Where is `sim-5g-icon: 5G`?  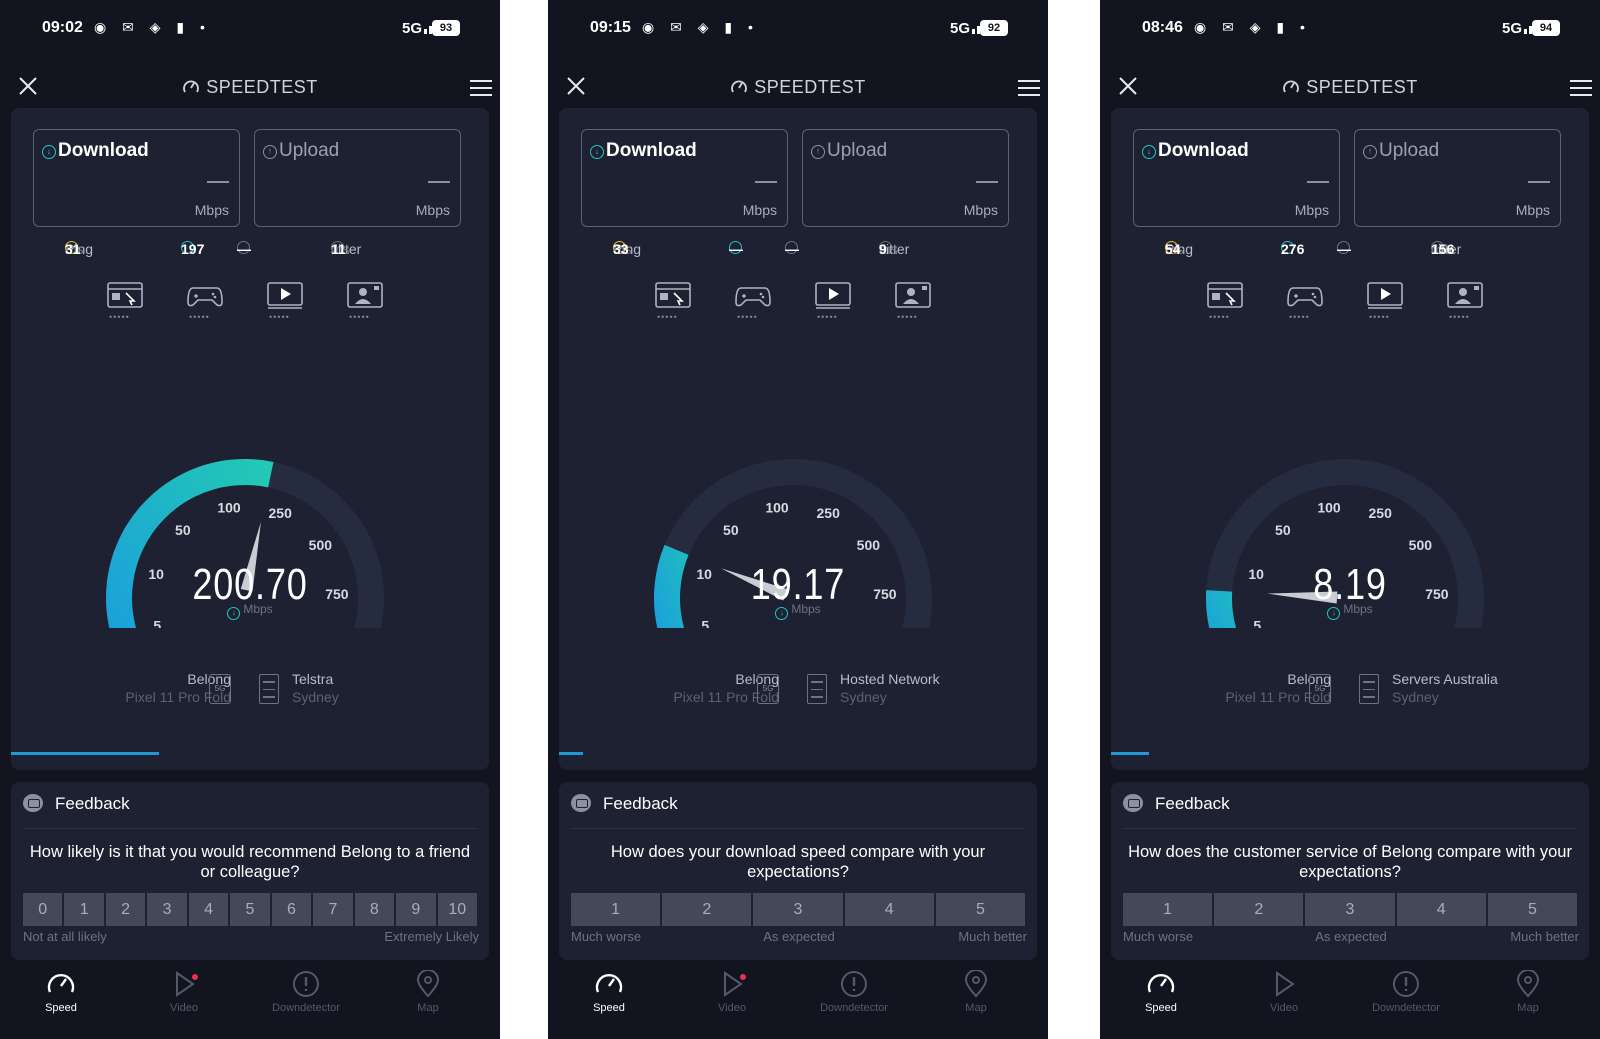
sim-5g-icon: 5G is located at coordinates (1320, 689).